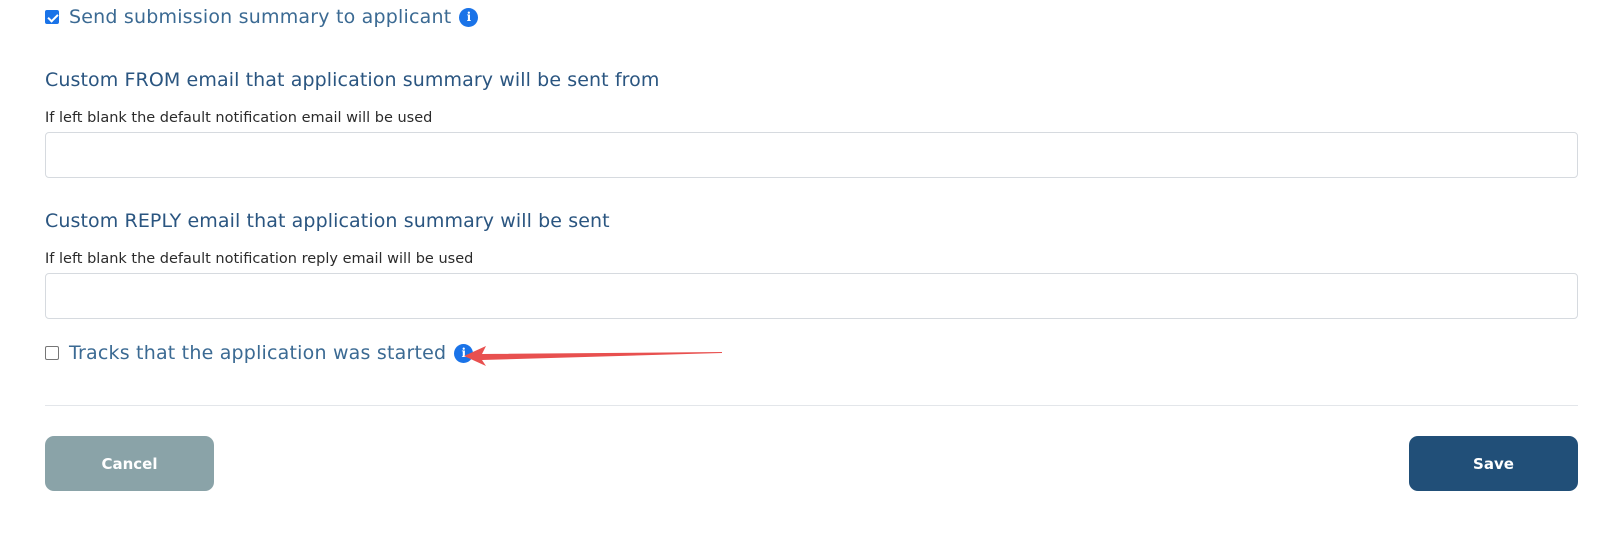 The height and width of the screenshot is (552, 1614). I want to click on save-button: Save, so click(1493, 463).